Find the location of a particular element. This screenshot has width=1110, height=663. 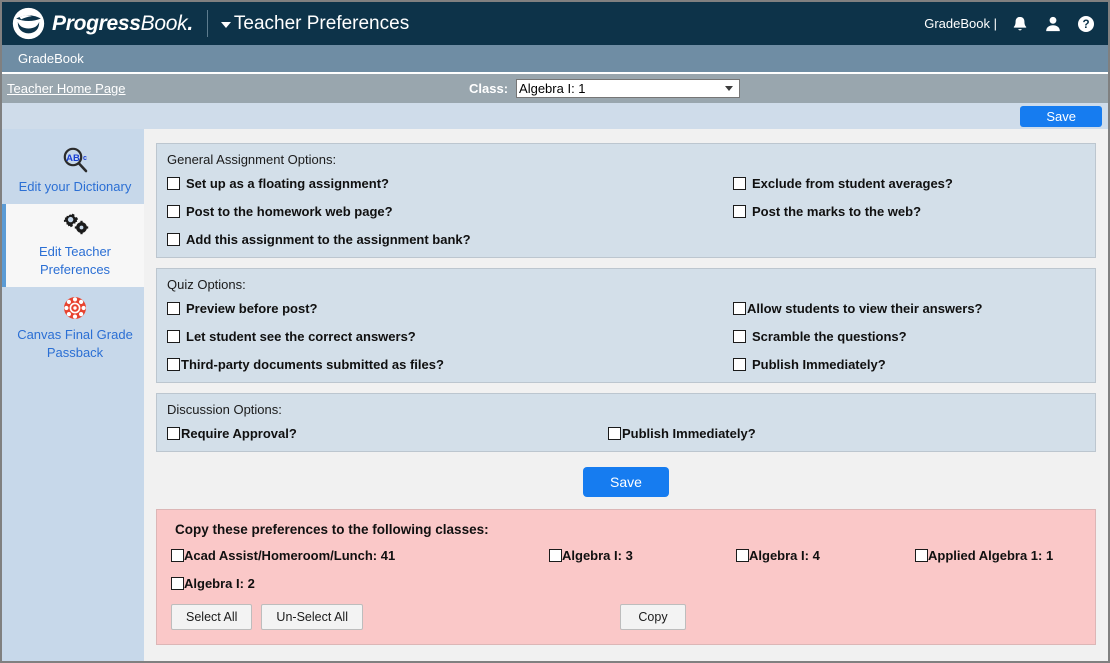

option-exclude-from-student-averages: Exclude from student averages? is located at coordinates (909, 183).